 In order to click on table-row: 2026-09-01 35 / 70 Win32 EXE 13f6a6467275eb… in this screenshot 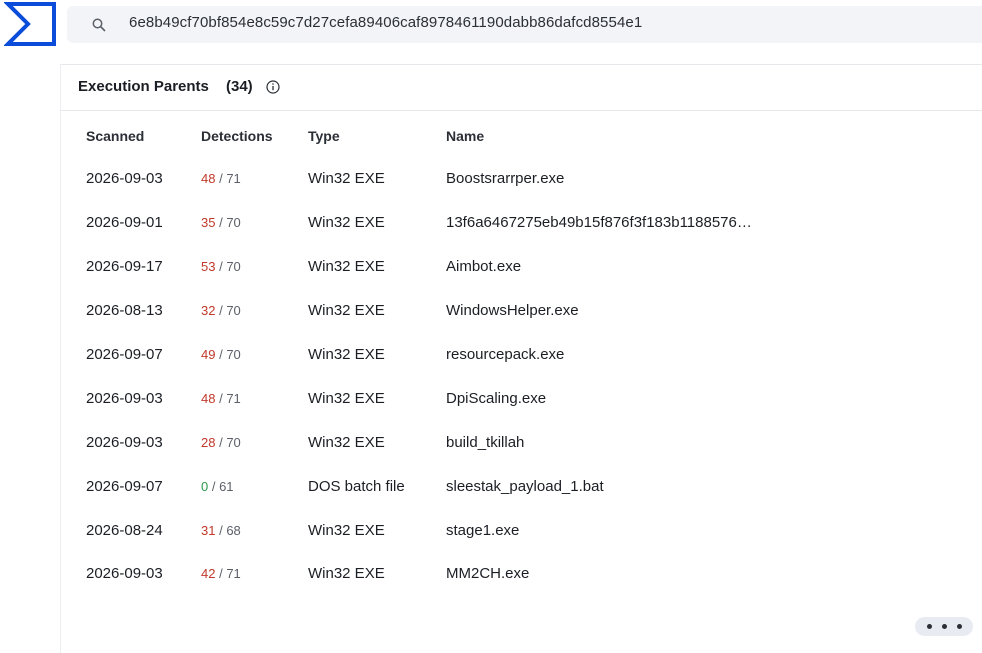, I will do `click(461, 223)`.